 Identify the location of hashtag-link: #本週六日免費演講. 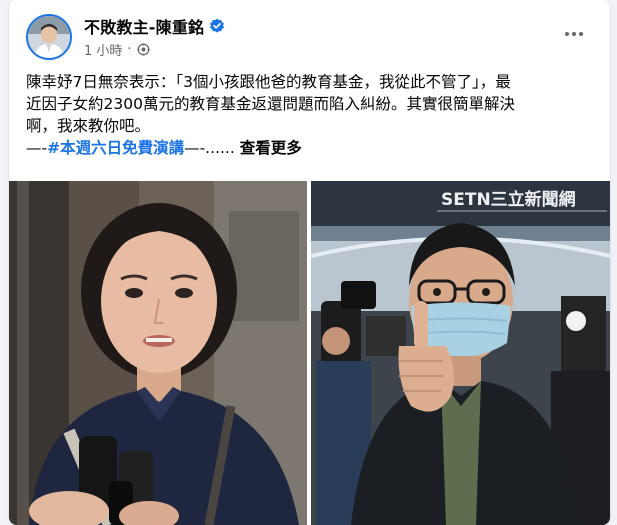
(115, 148).